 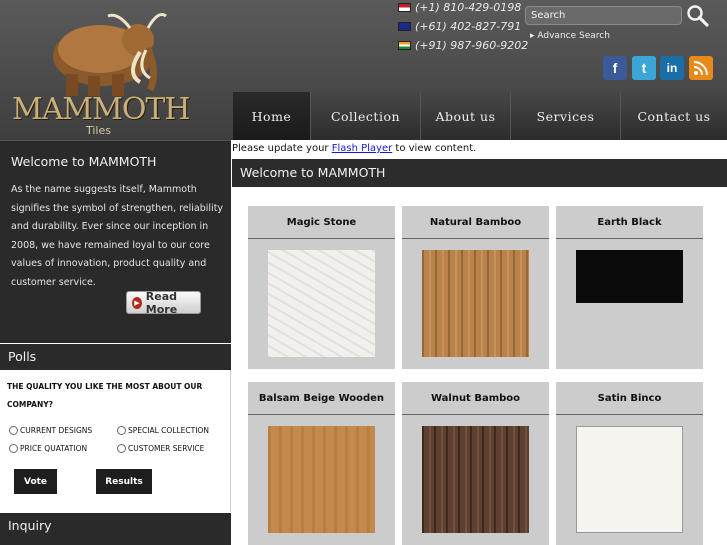 What do you see at coordinates (22, 356) in the screenshot?
I see `polls-title: Polls` at bounding box center [22, 356].